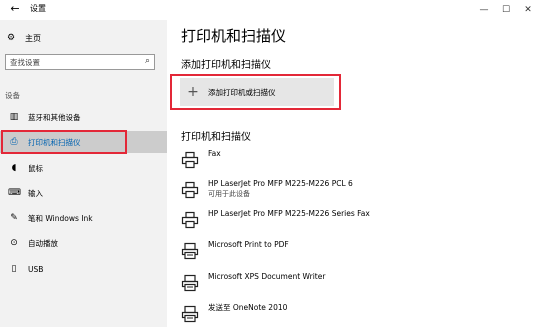  I want to click on sidebar-item-label: 自动播放, so click(43, 243).